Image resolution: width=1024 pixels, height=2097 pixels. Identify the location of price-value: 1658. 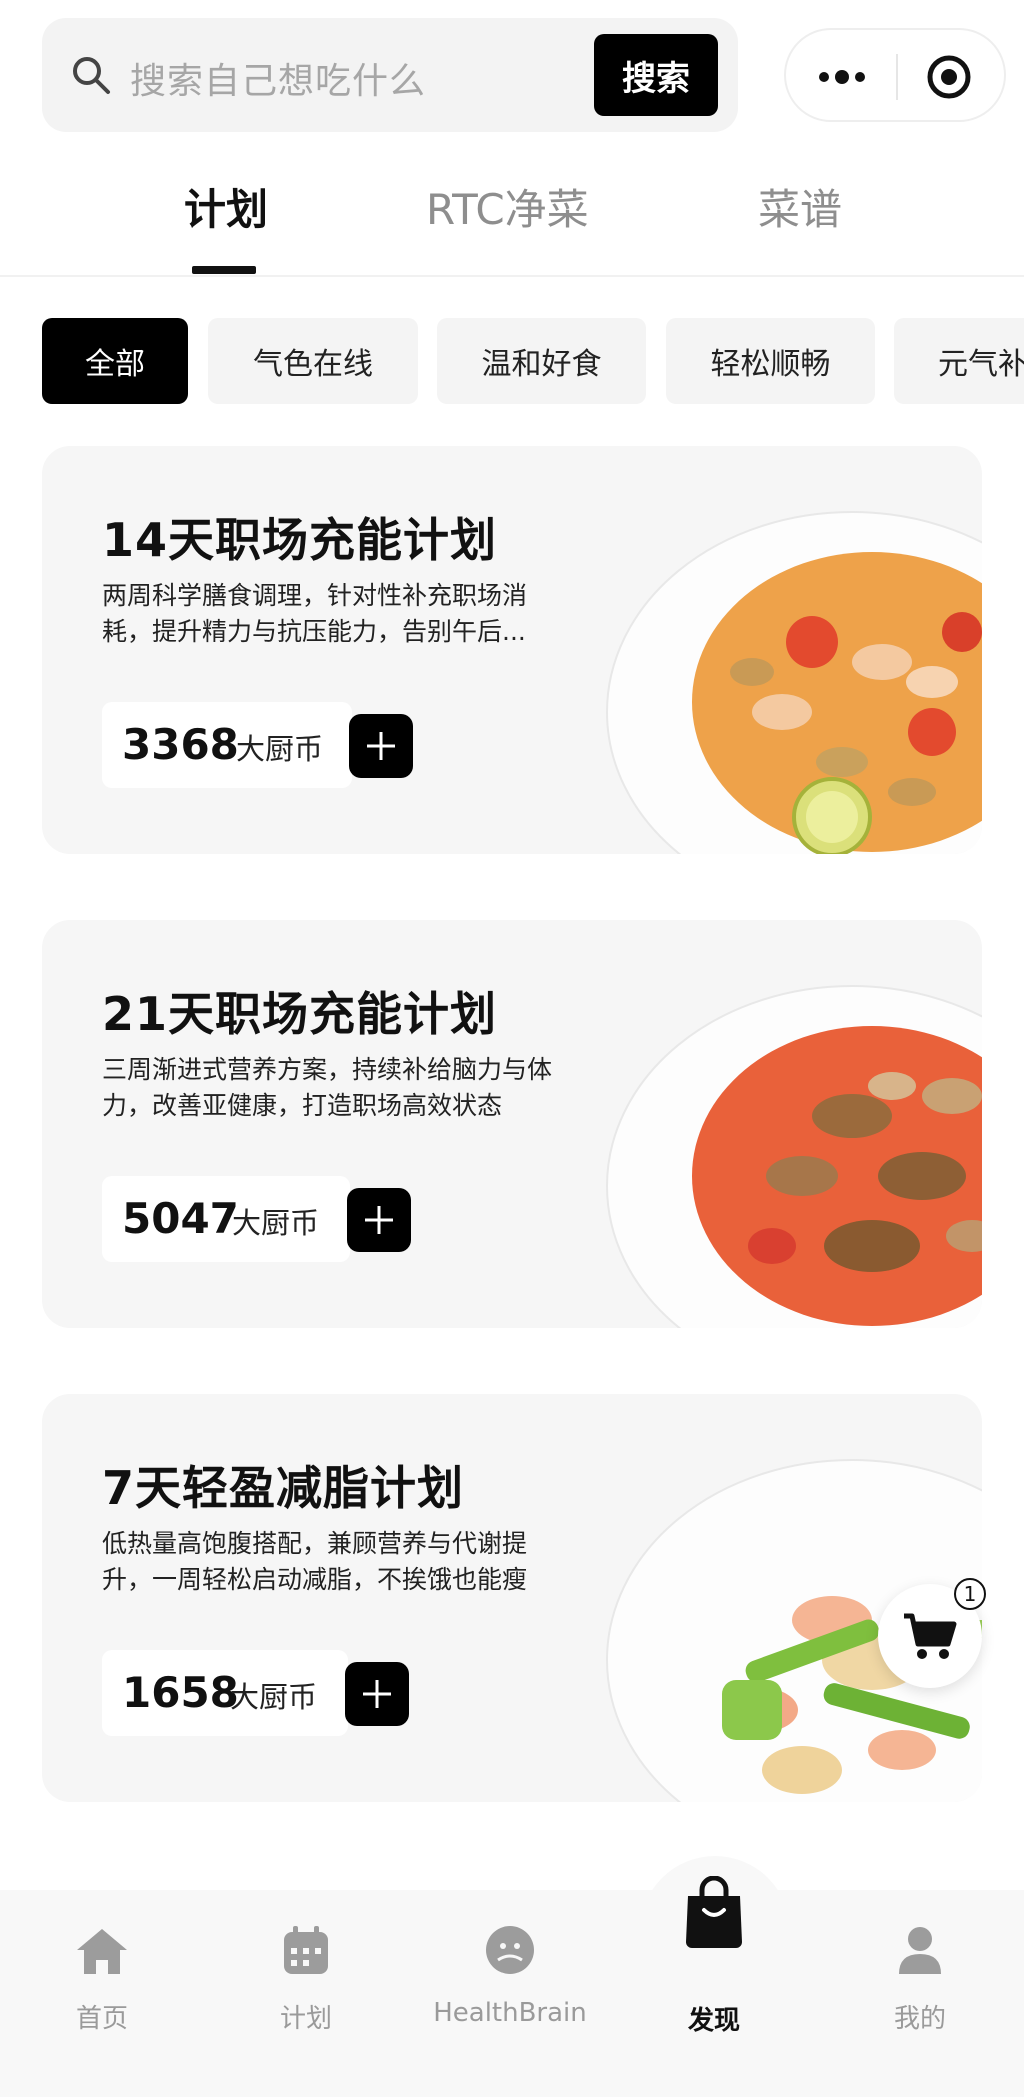
(180, 1692).